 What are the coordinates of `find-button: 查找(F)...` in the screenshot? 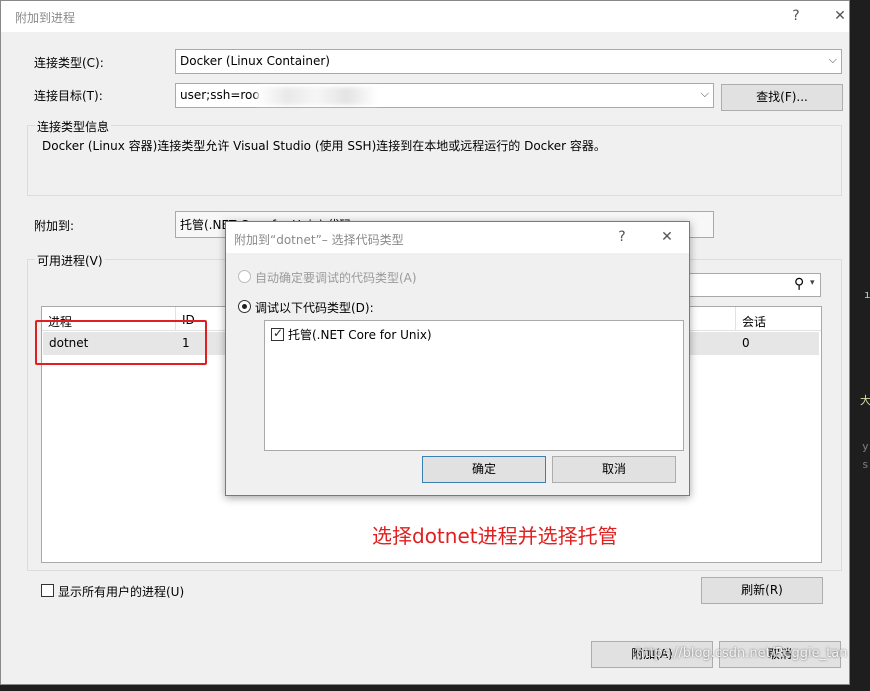 It's located at (782, 97).